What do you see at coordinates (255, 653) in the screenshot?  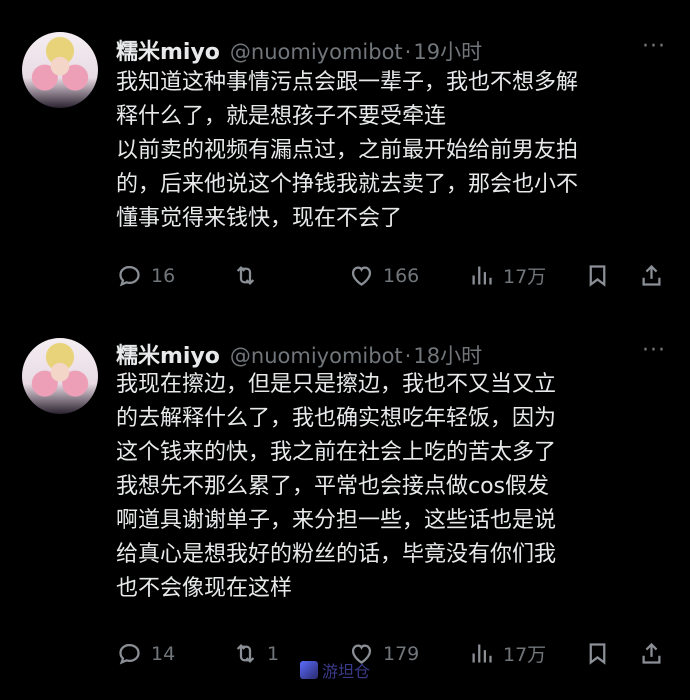 I see `retweet-button: 1` at bounding box center [255, 653].